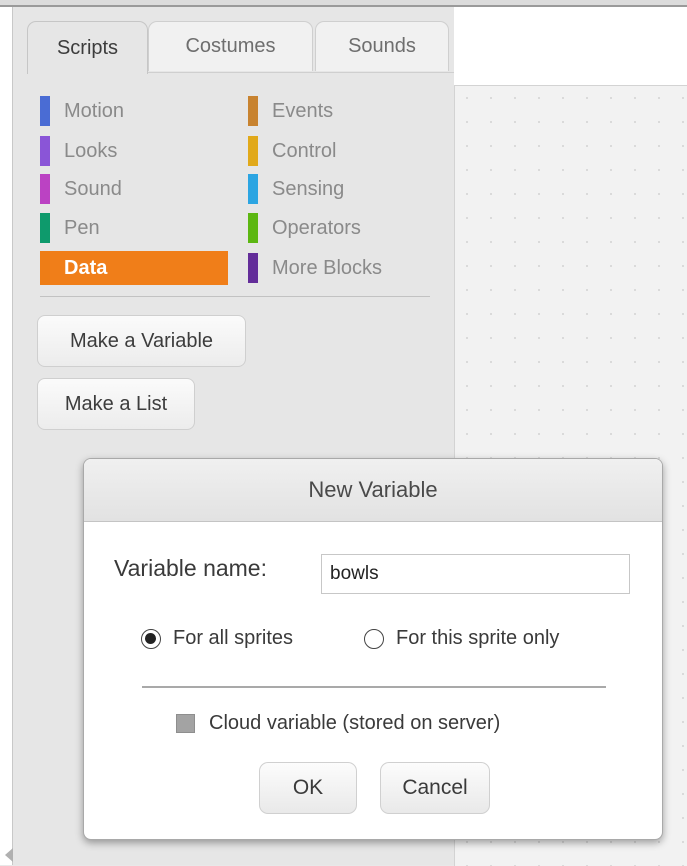 The image size is (687, 866). Describe the element at coordinates (134, 268) in the screenshot. I see `category-data: Data` at that location.